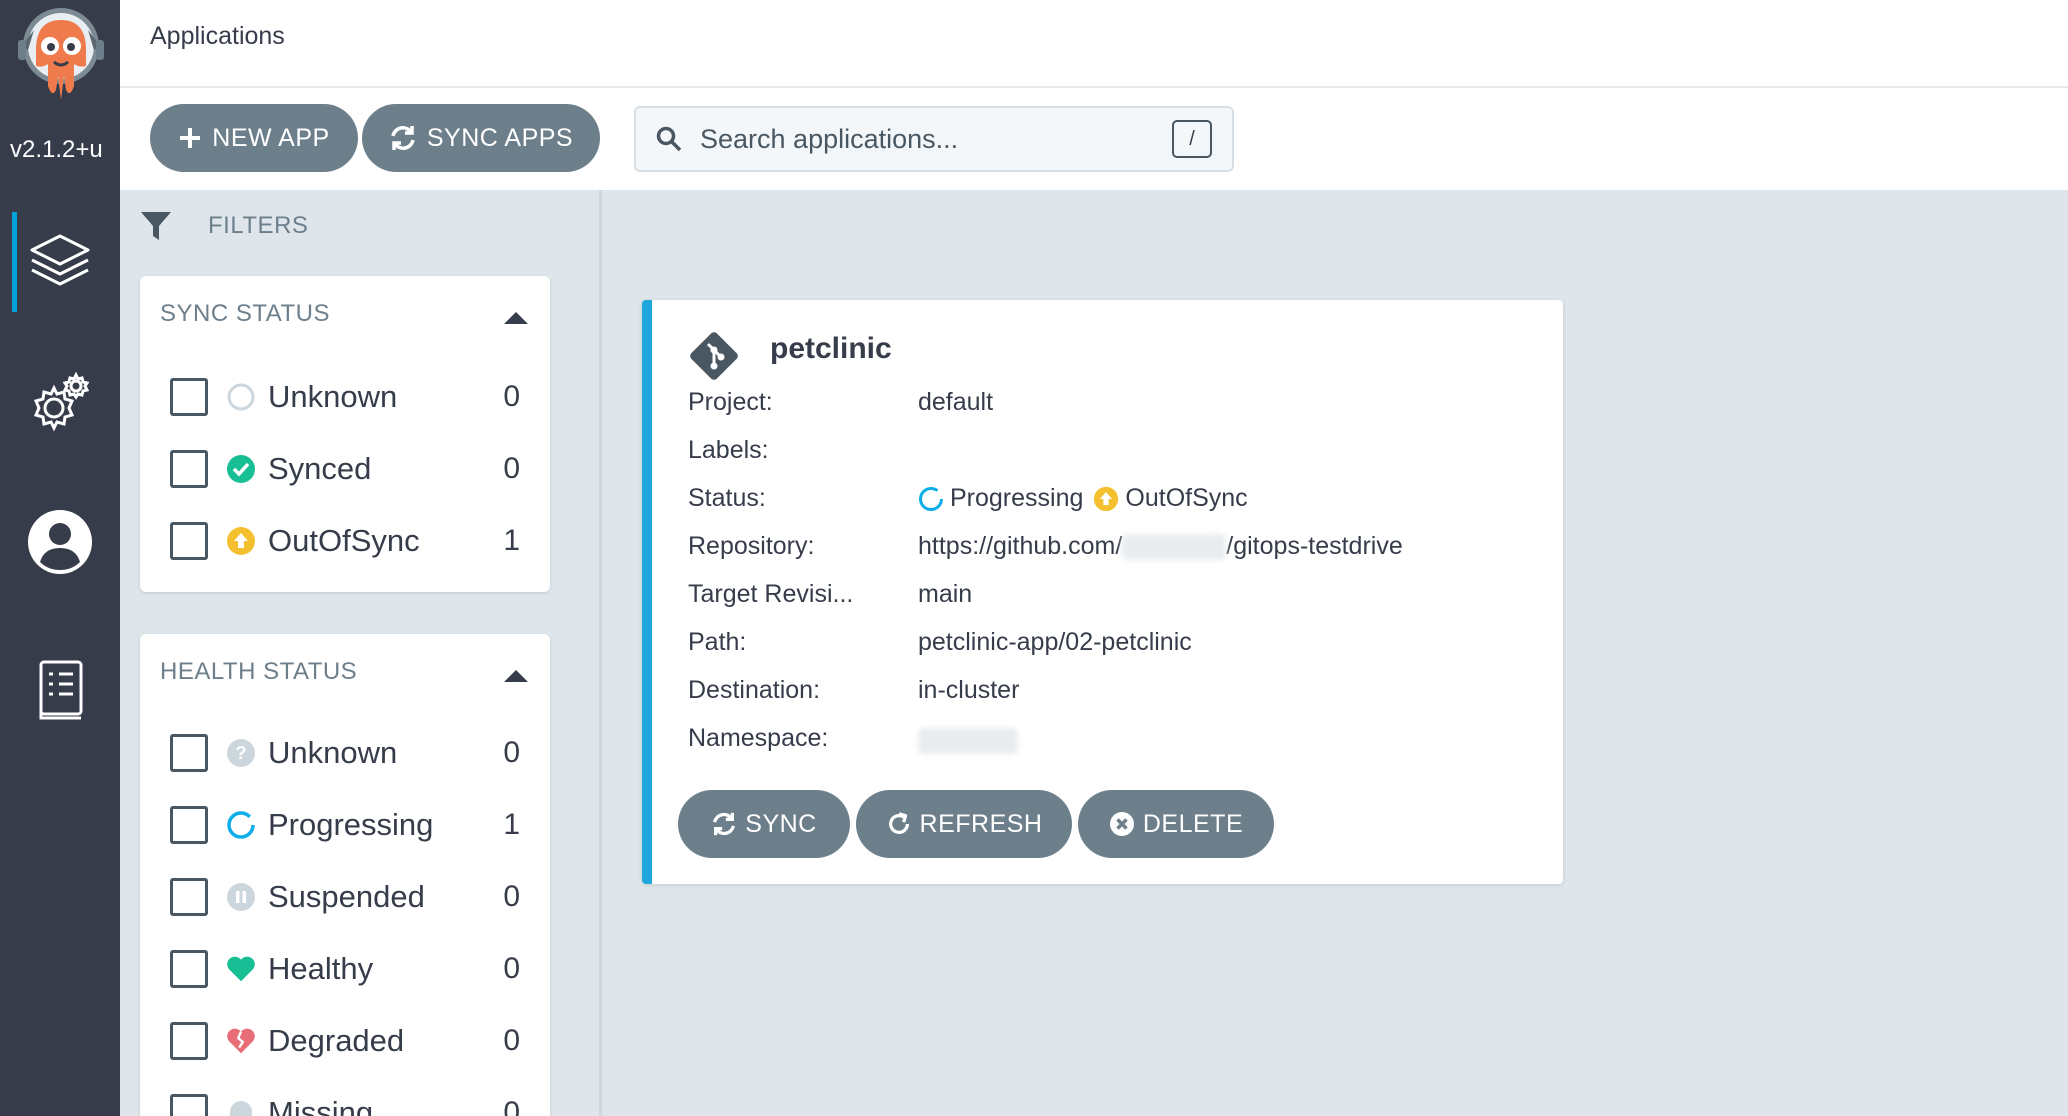 Image resolution: width=2068 pixels, height=1116 pixels. Describe the element at coordinates (727, 498) in the screenshot. I see `status-label: Status:` at that location.